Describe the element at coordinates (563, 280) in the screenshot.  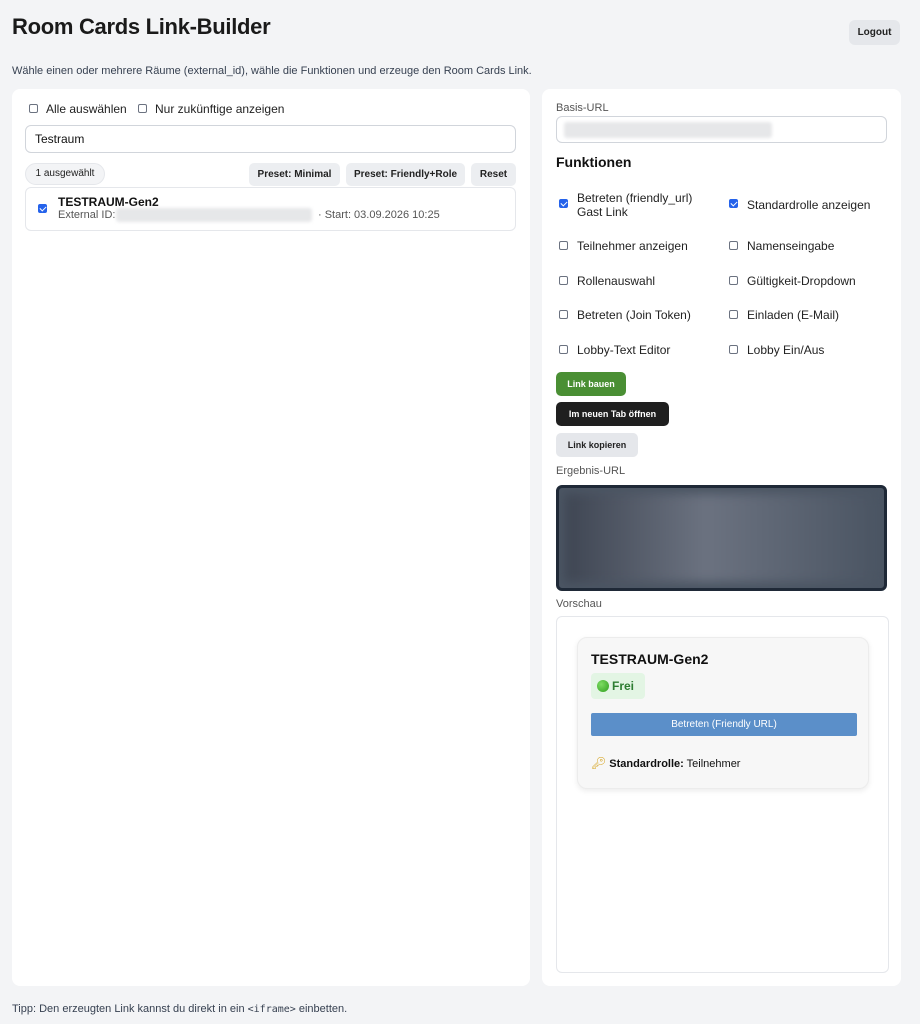
I see `function-checkbox-role-select` at that location.